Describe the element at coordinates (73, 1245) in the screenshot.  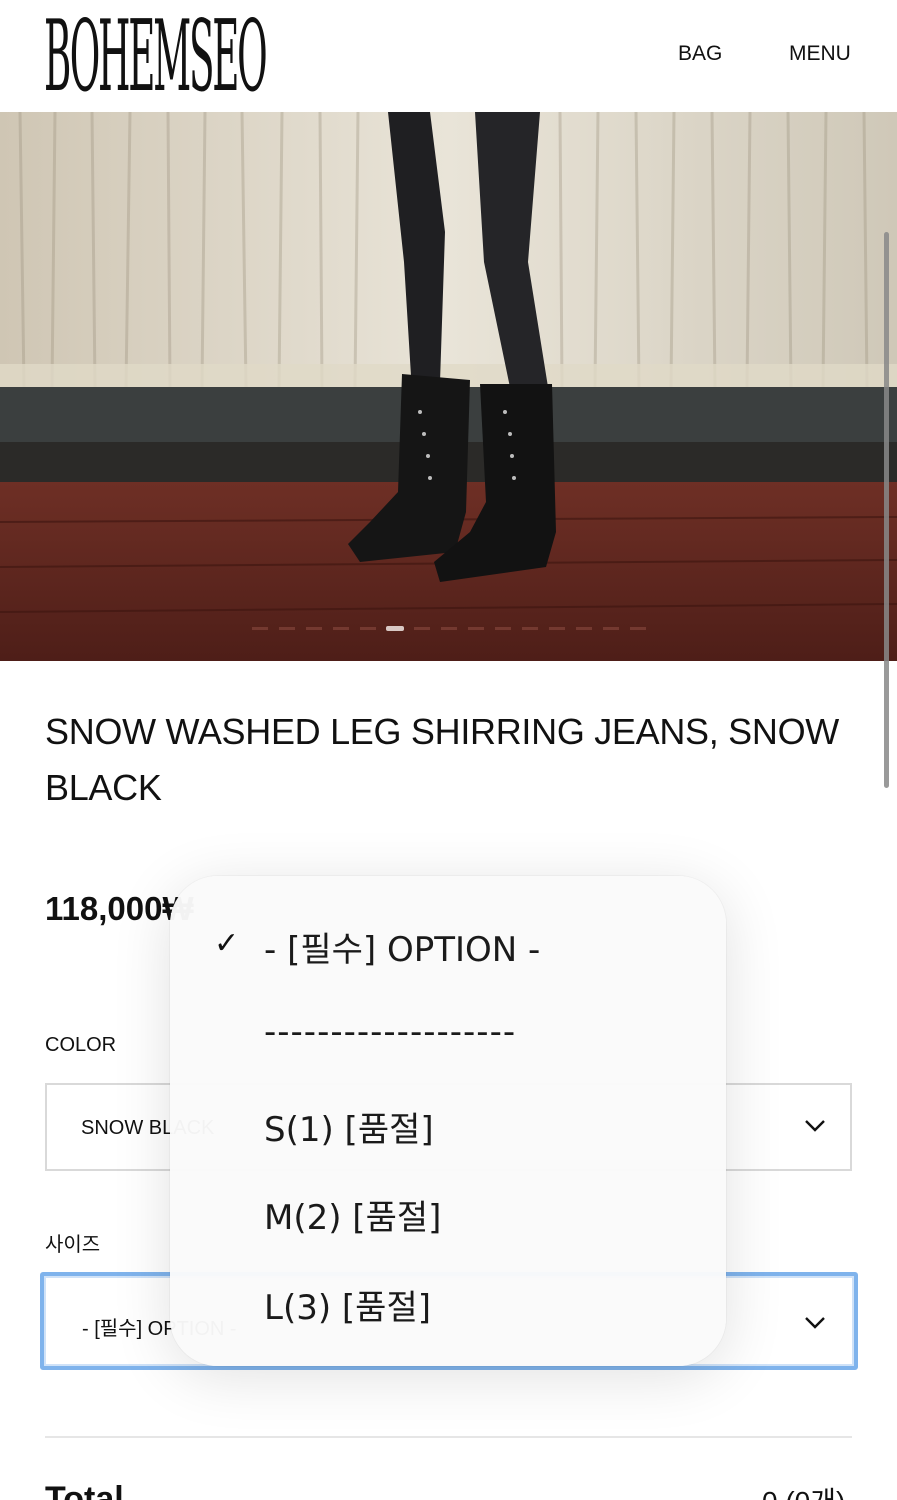
I see `size-label: 사이즈` at that location.